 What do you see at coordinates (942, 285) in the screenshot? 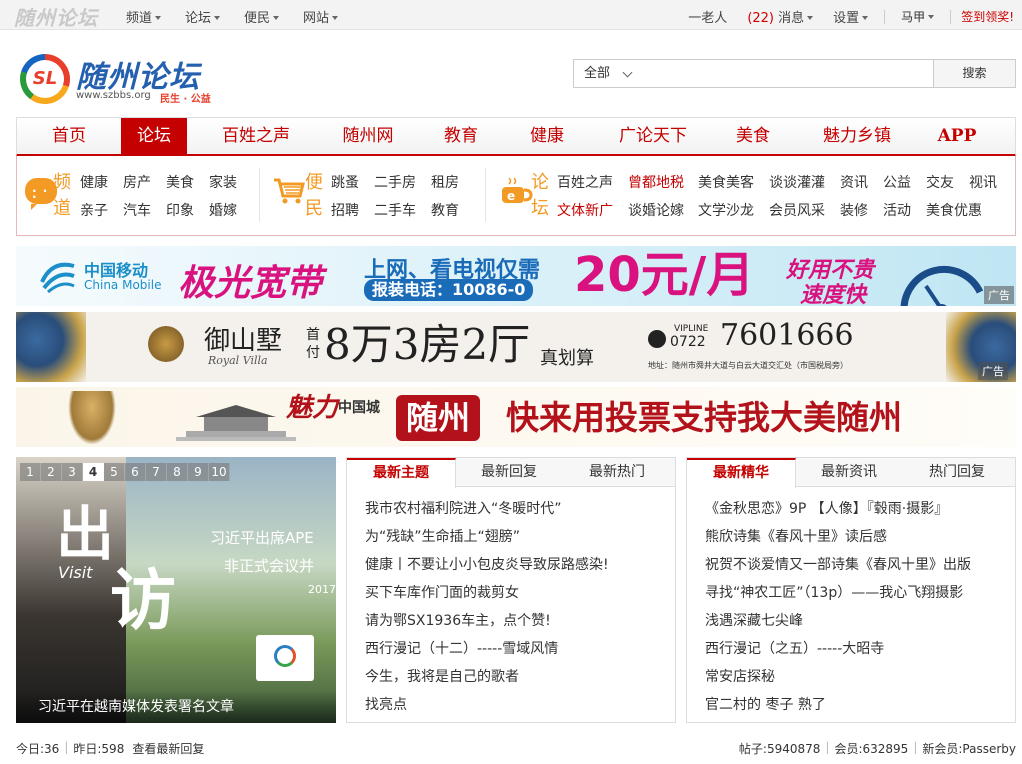
I see `speedometer-icon` at bounding box center [942, 285].